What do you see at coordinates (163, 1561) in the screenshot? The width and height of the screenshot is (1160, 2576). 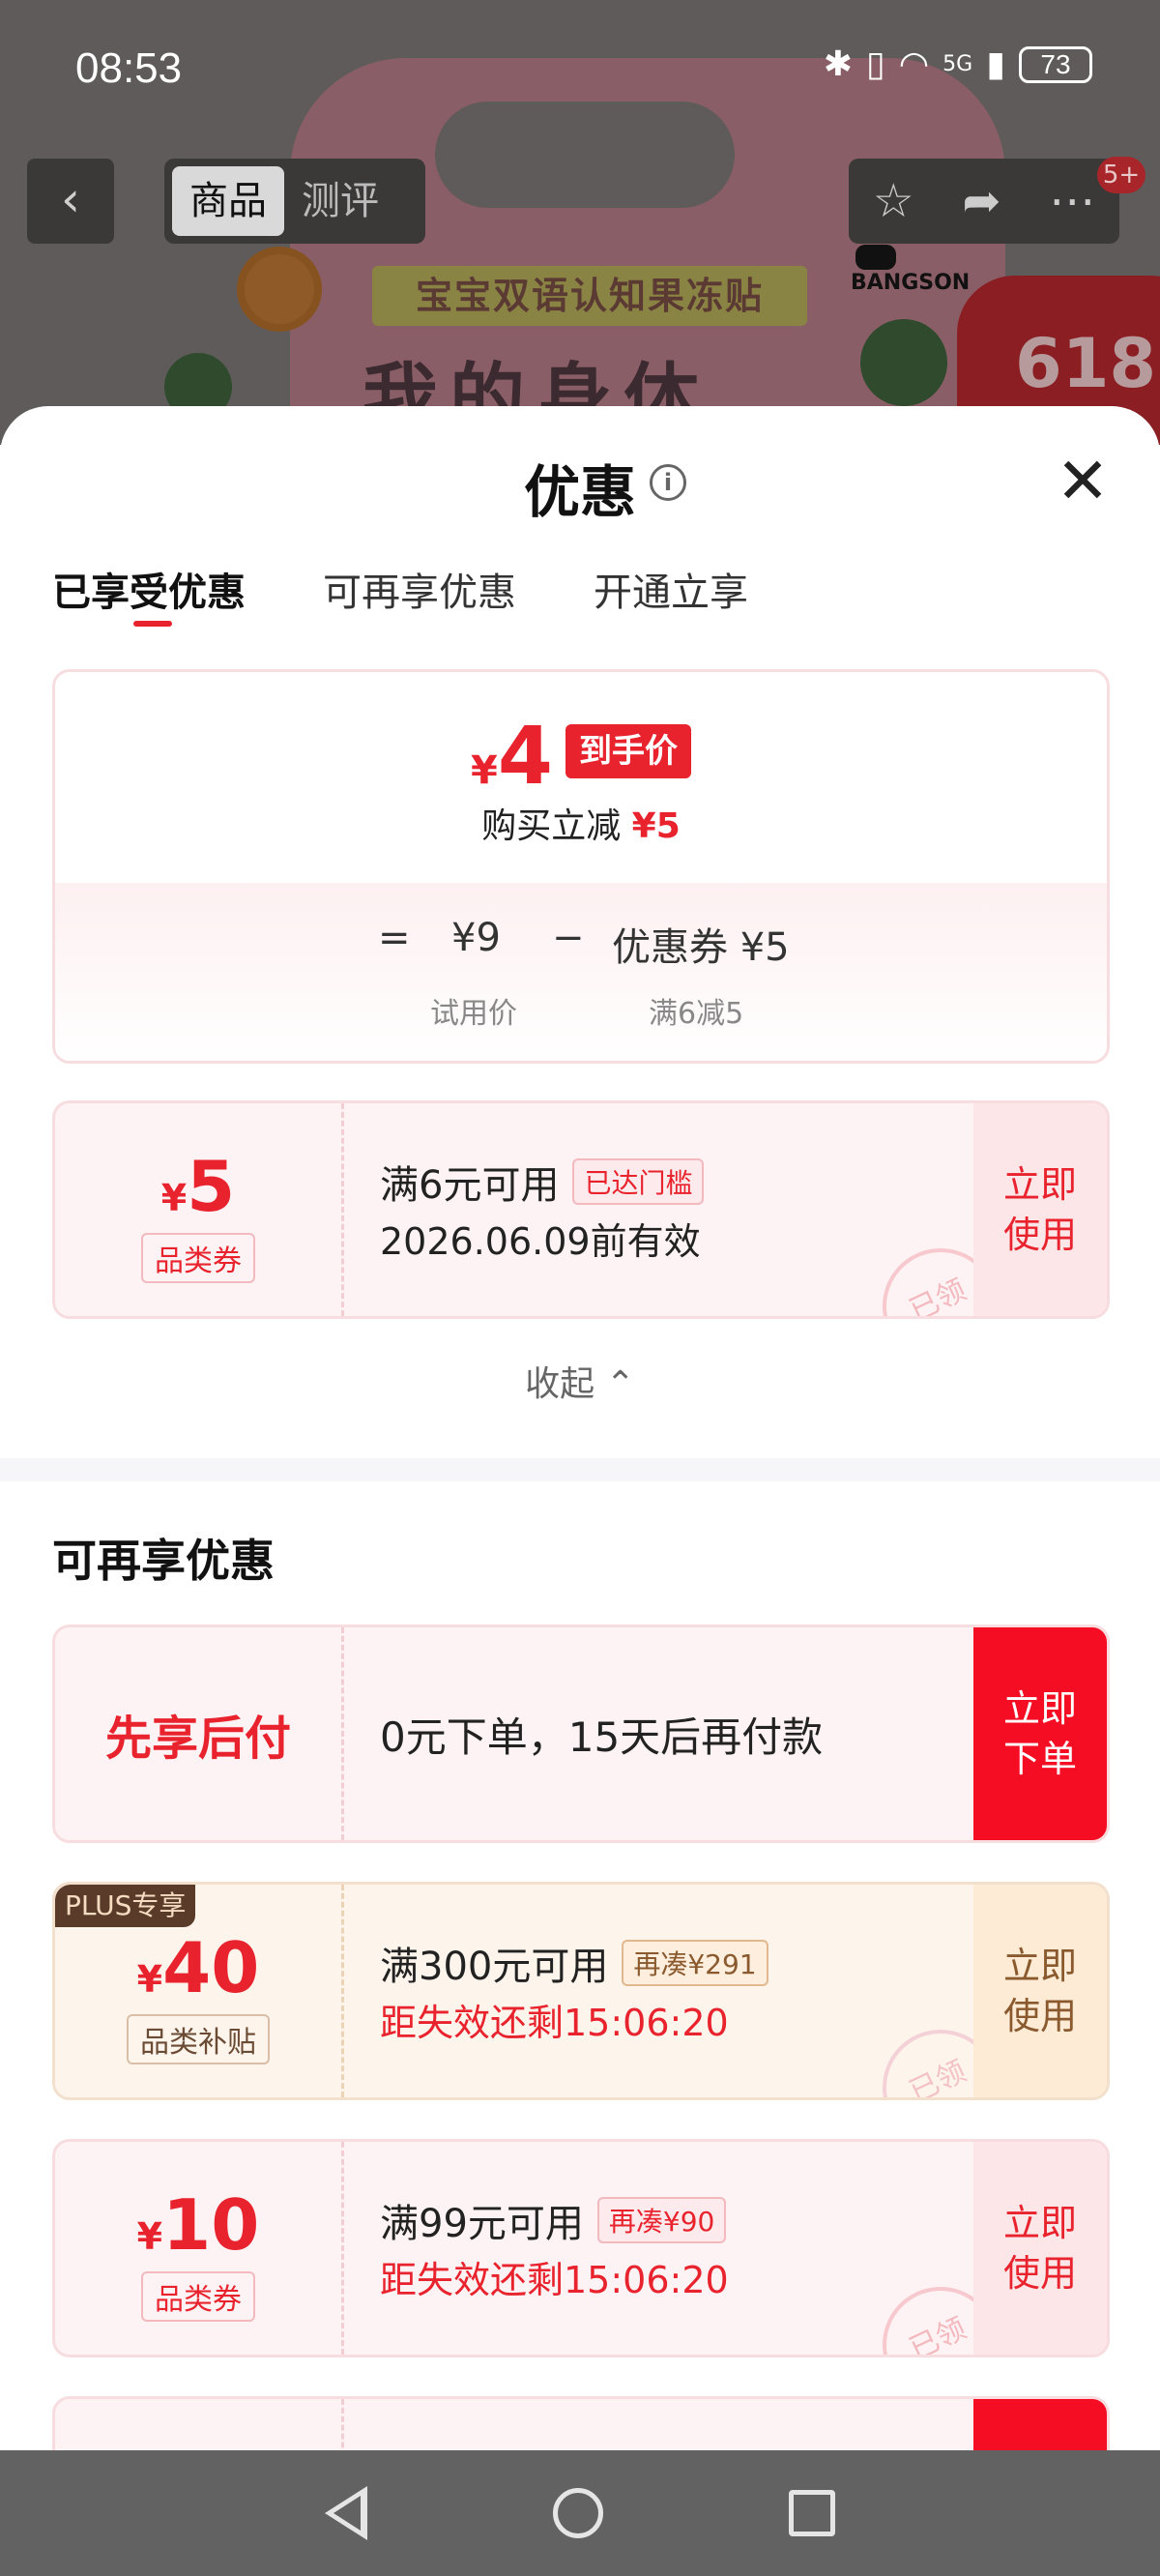 I see `more-discounts-title: 可再享优惠` at bounding box center [163, 1561].